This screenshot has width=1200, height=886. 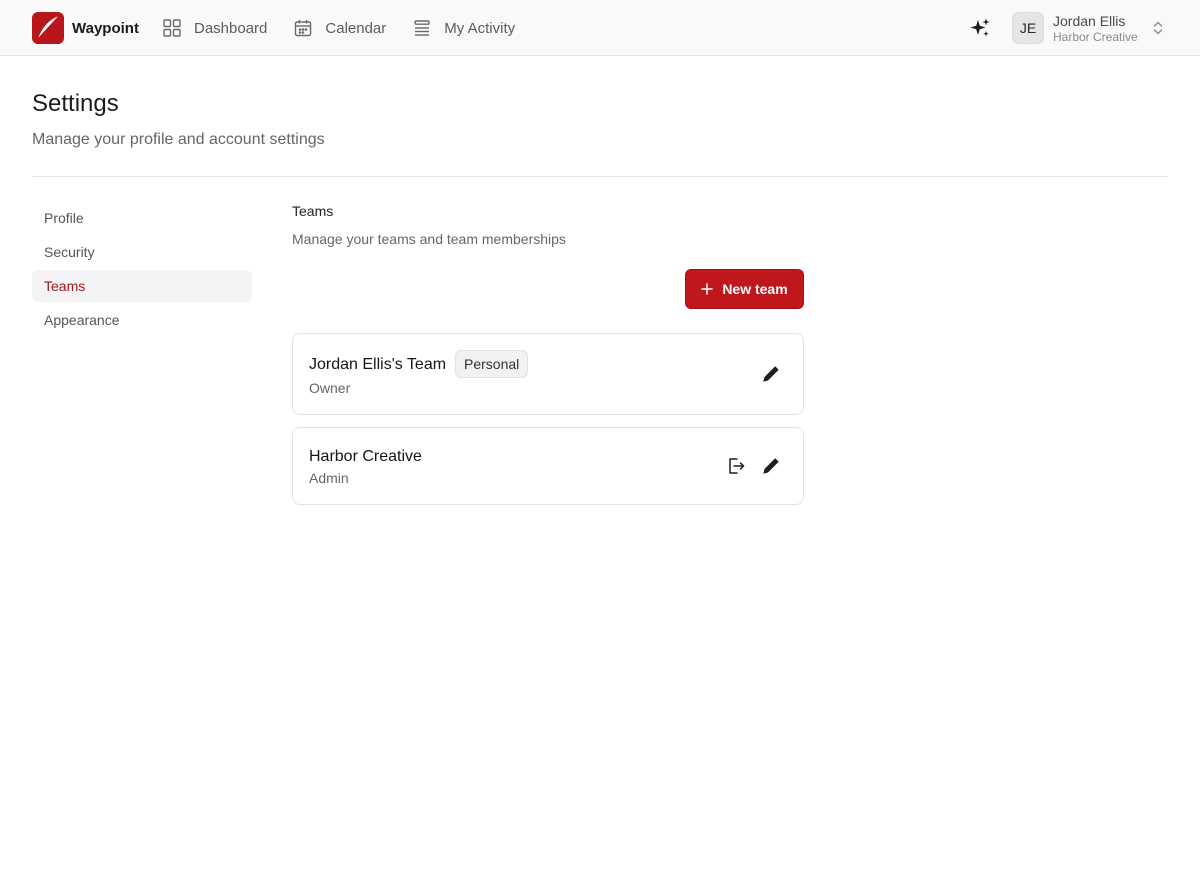 I want to click on section-subtitle: Manage your teams and team memberships, so click(x=429, y=239).